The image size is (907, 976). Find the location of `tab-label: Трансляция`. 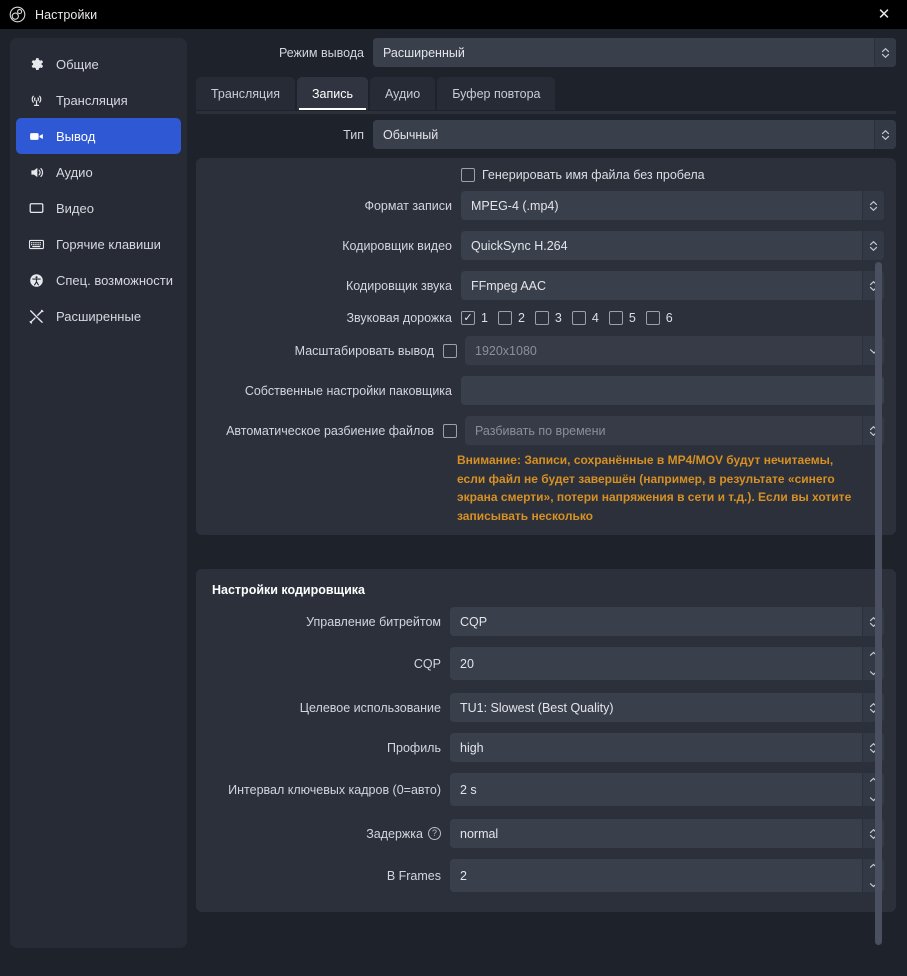

tab-label: Трансляция is located at coordinates (245, 93).